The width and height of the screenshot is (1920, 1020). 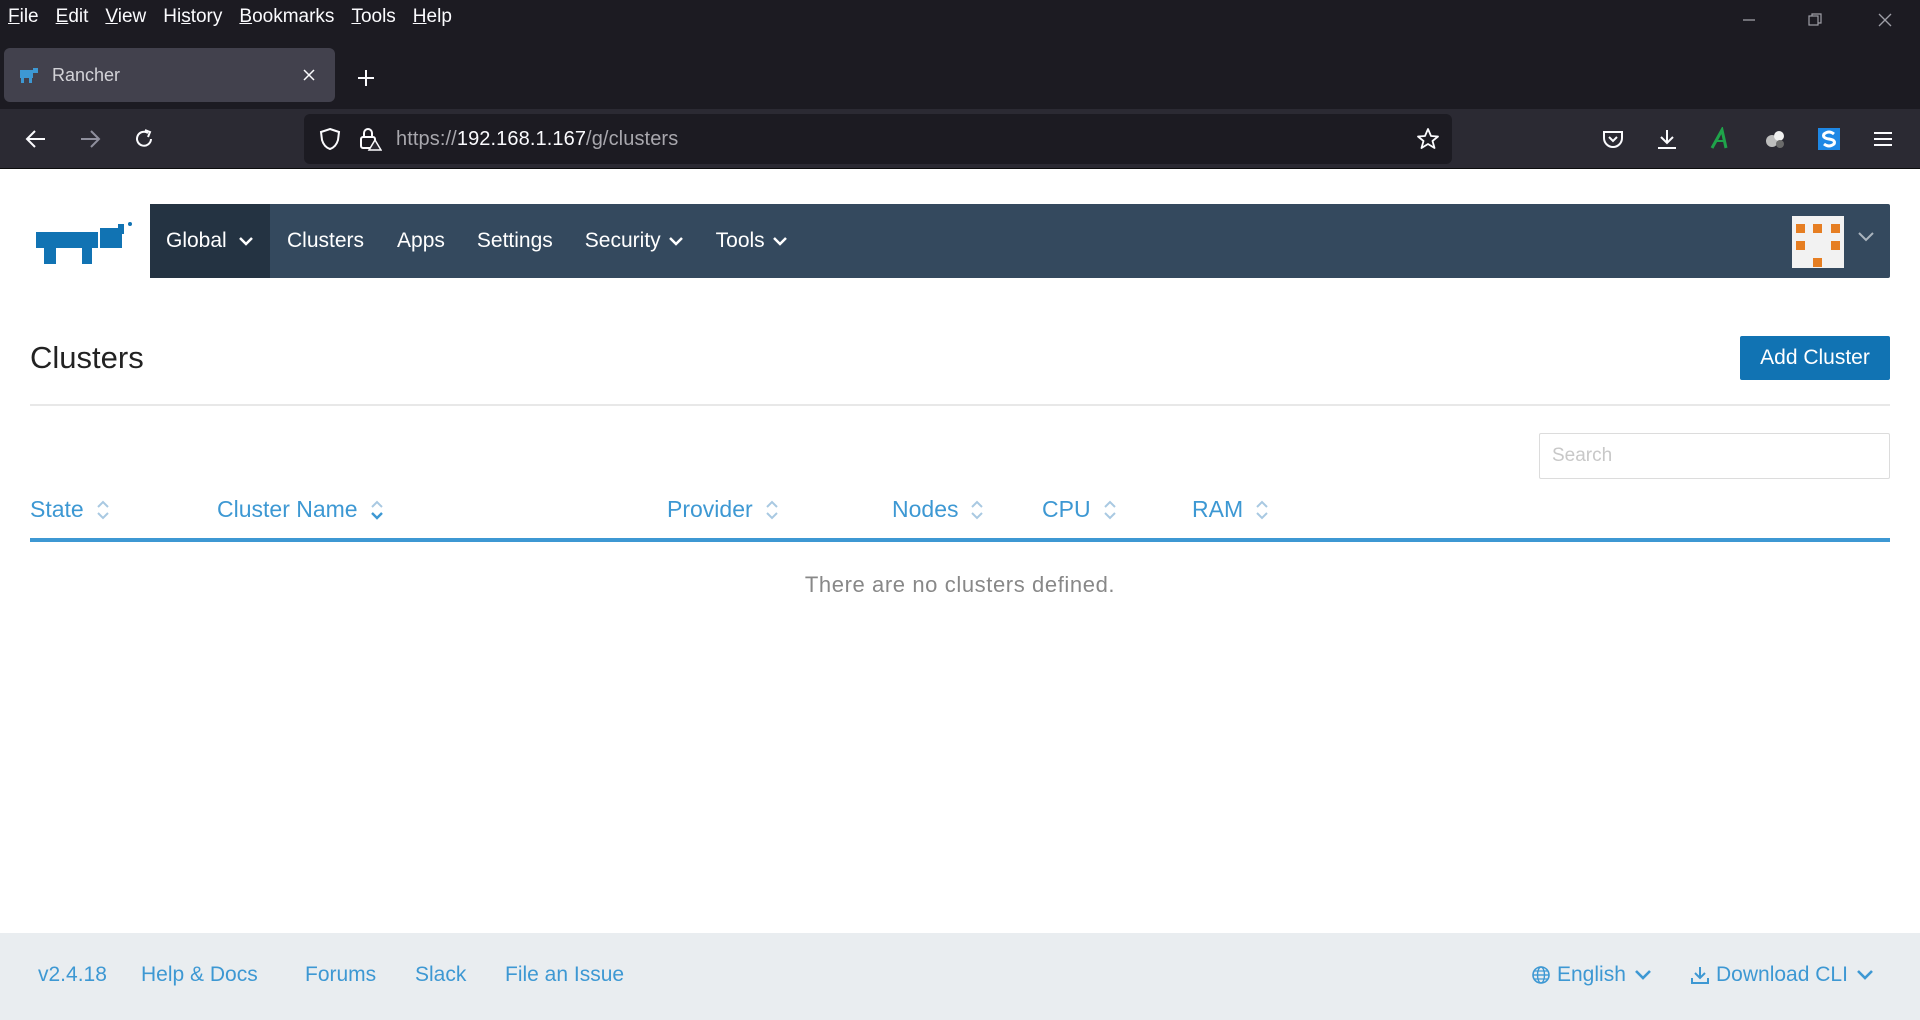 I want to click on downloads-button, so click(x=1667, y=139).